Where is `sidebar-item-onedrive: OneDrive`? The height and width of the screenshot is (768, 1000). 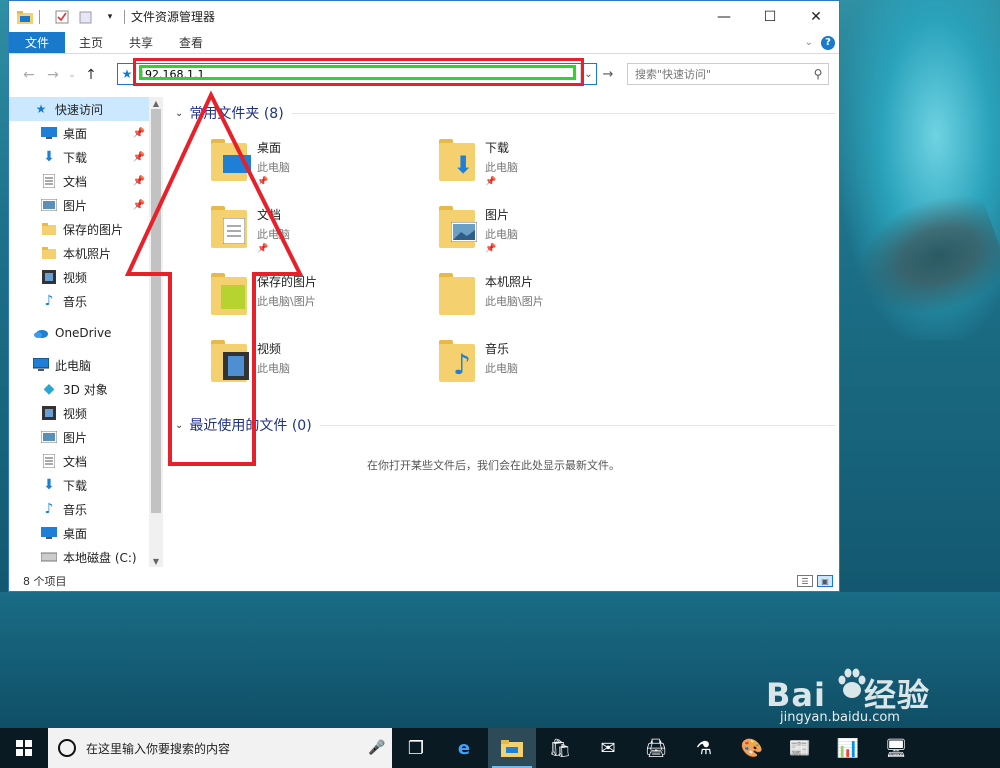
sidebar-item-onedrive: OneDrive is located at coordinates (79, 333).